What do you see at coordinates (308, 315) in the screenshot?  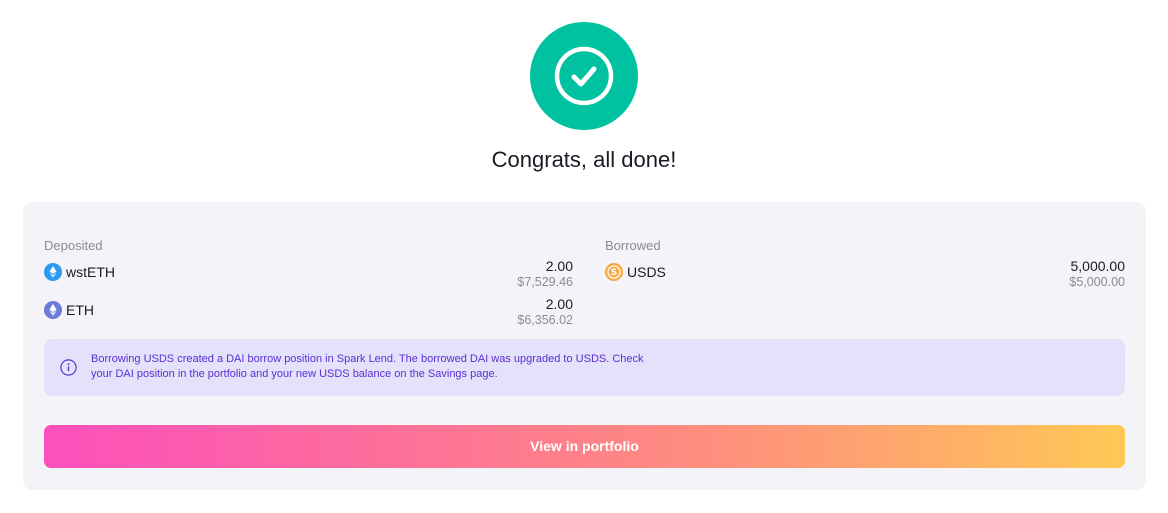 I see `deposited-row-eth: ETH 2.00 $6,356.02` at bounding box center [308, 315].